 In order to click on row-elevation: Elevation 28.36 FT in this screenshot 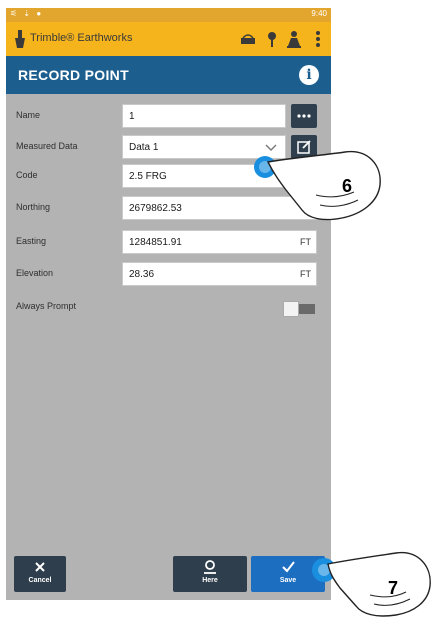, I will do `click(168, 275)`.